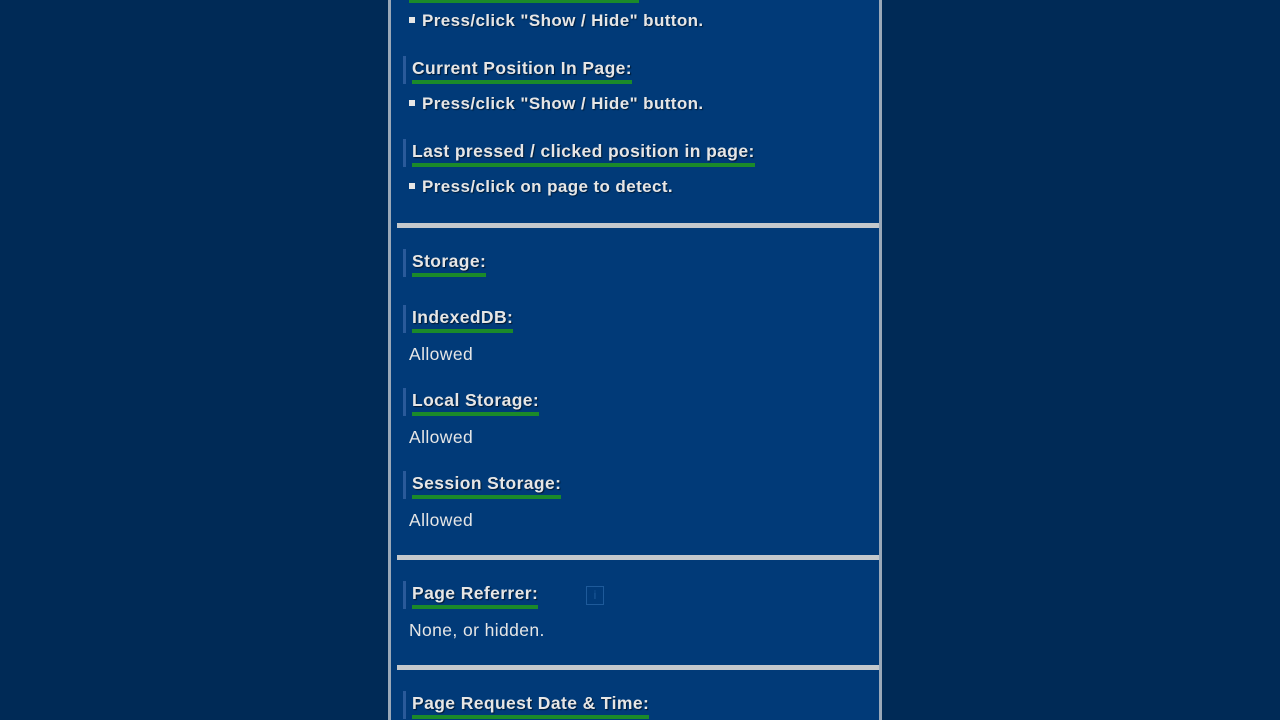  What do you see at coordinates (524, 1) in the screenshot?
I see `previous-heading-underline` at bounding box center [524, 1].